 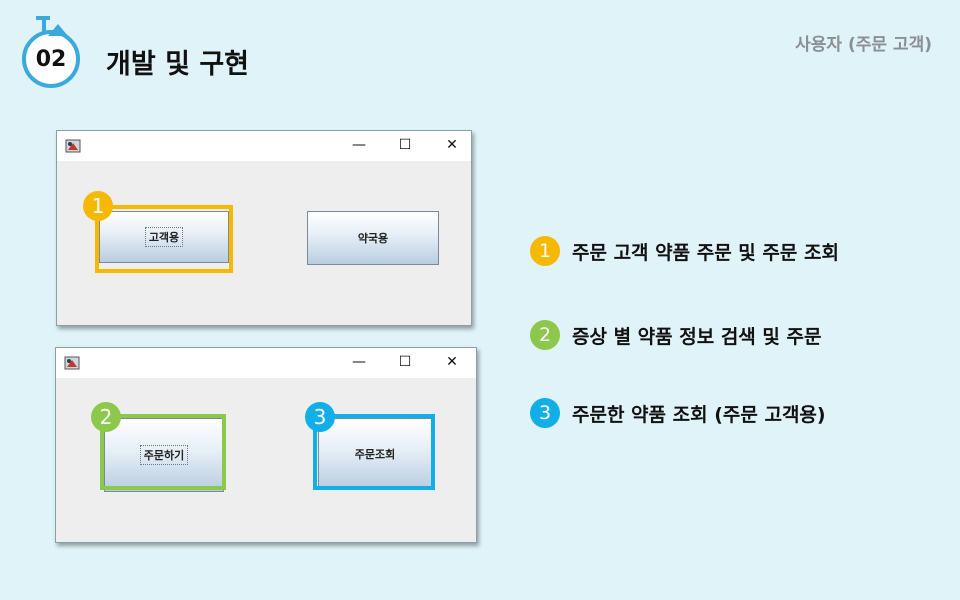 I want to click on legend-marker-2: 2, so click(x=545, y=335).